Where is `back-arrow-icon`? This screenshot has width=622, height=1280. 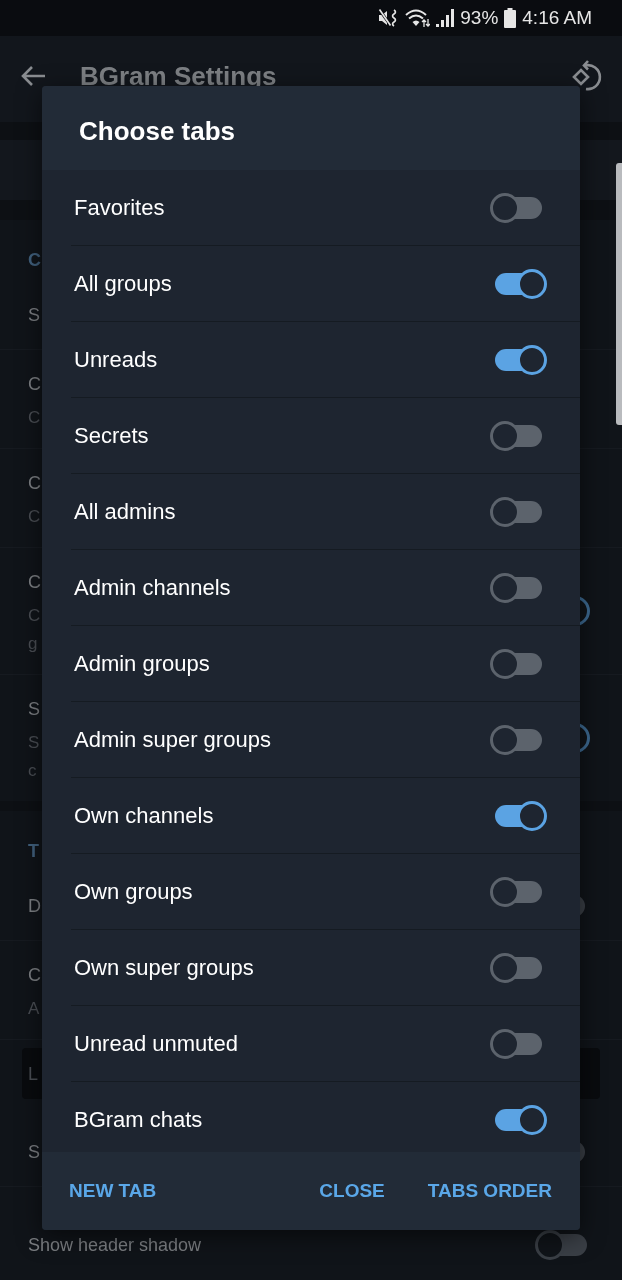 back-arrow-icon is located at coordinates (33, 76).